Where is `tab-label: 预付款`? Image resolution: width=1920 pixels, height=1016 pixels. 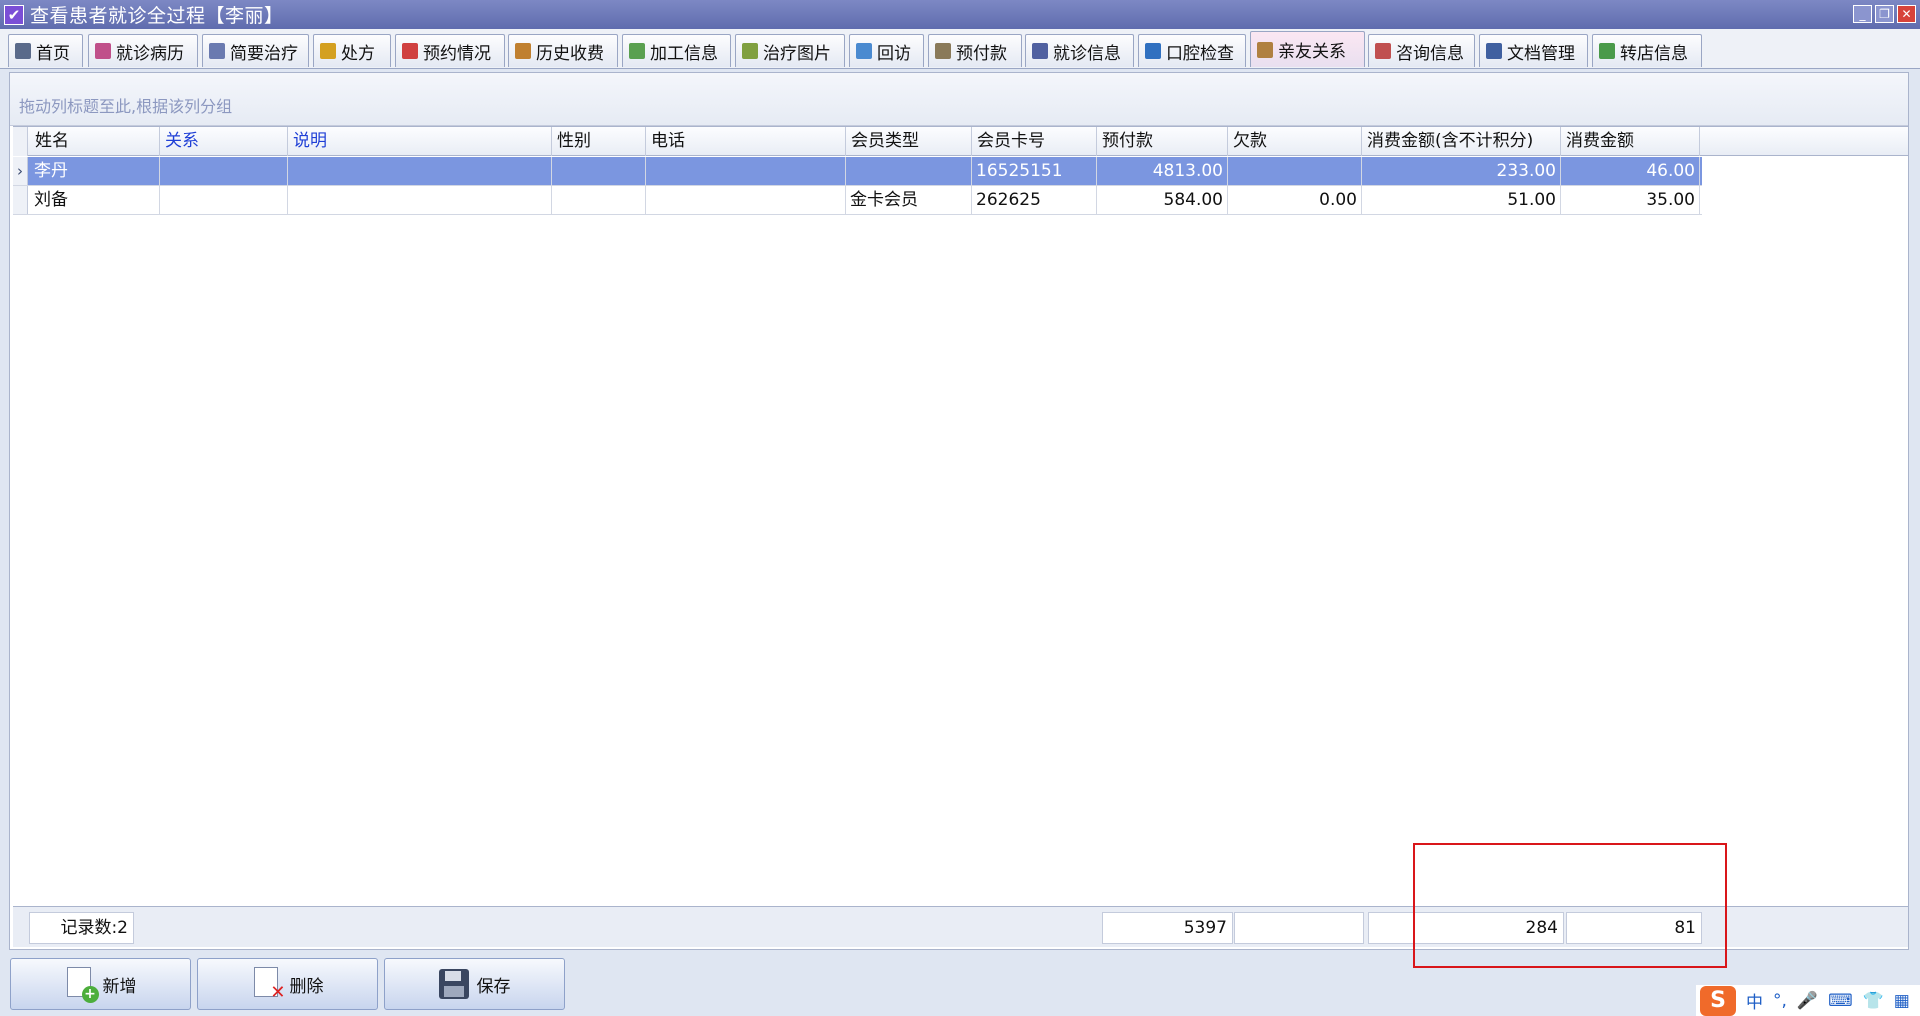 tab-label: 预付款 is located at coordinates (981, 53).